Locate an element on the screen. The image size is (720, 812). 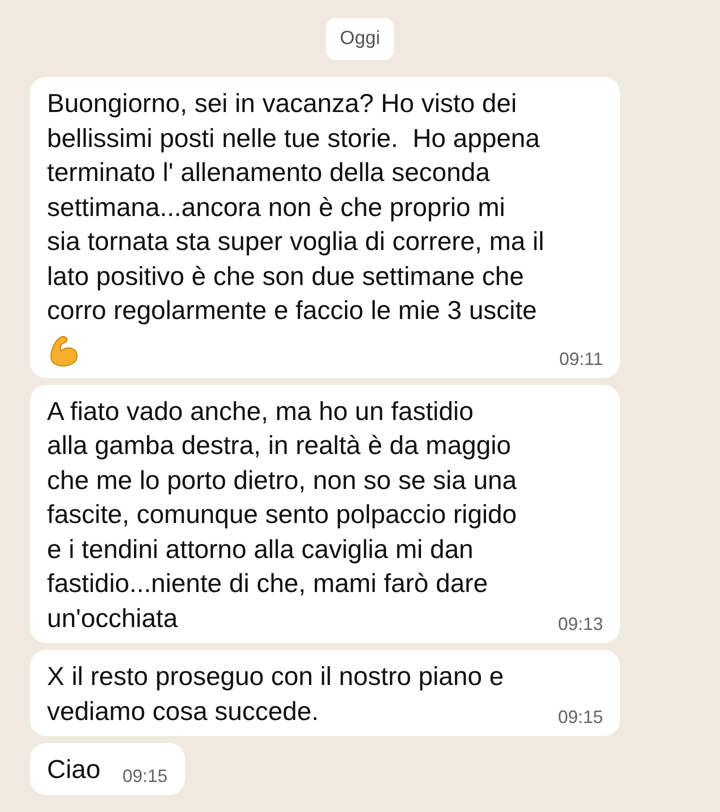
message-time: 09:11 is located at coordinates (581, 359).